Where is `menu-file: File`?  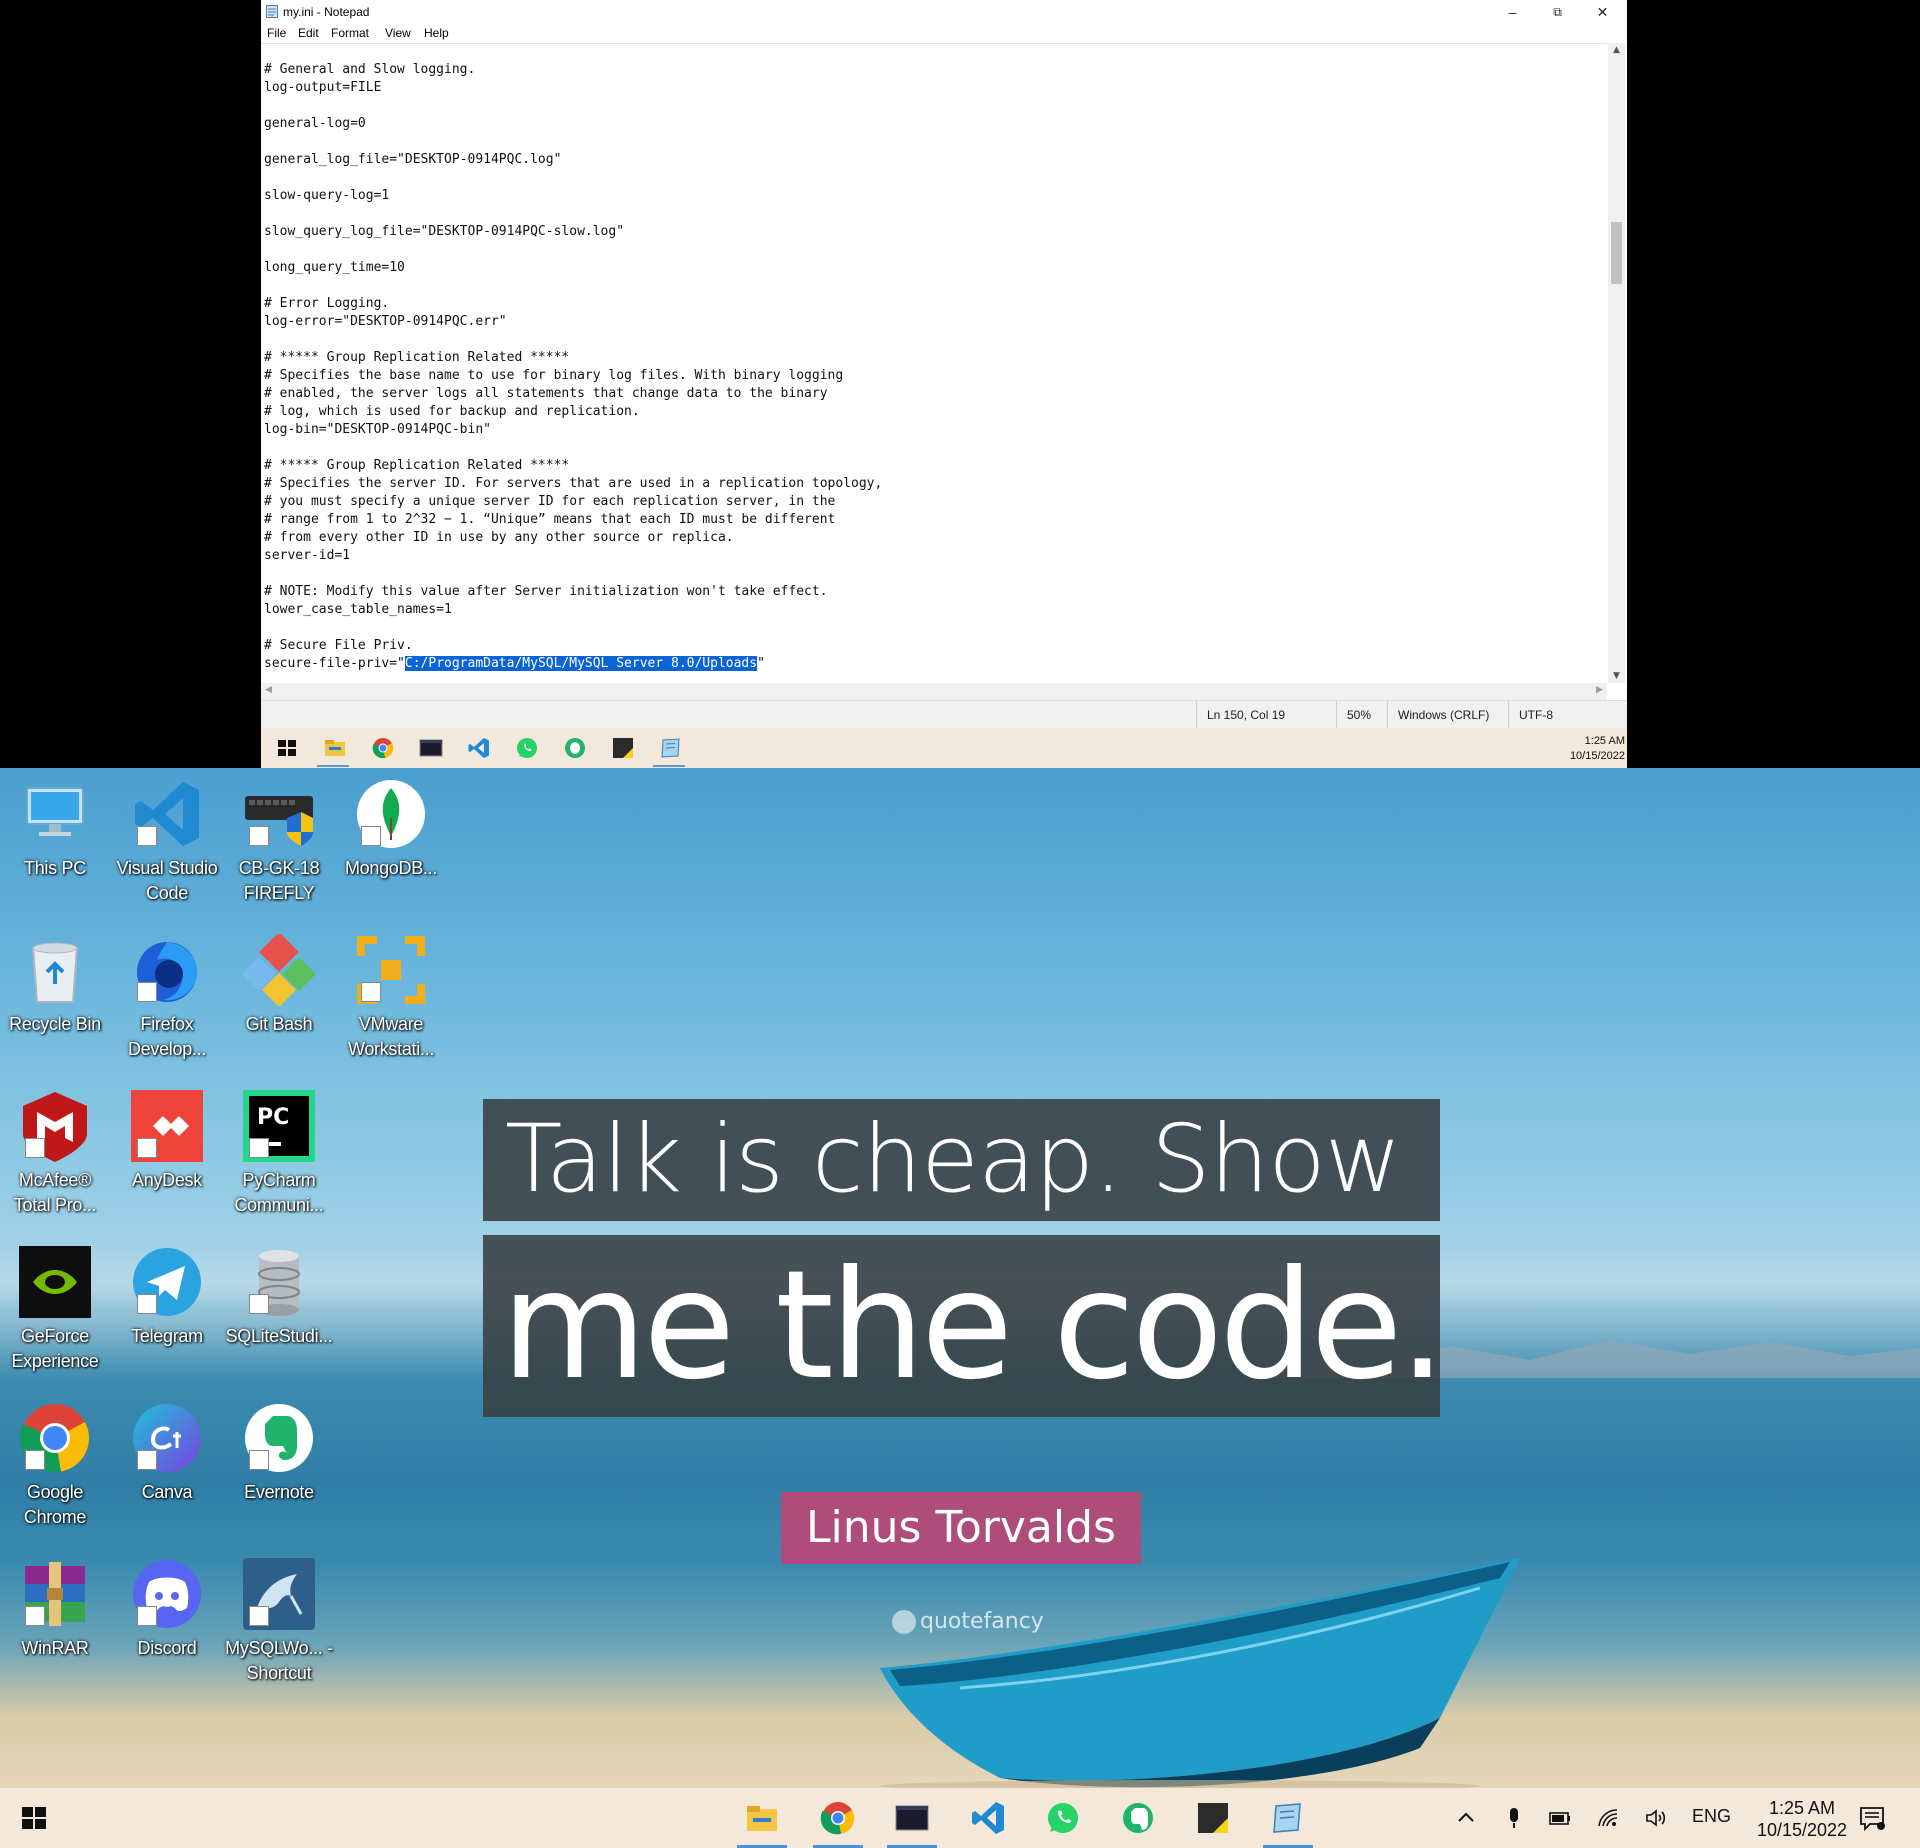 menu-file: File is located at coordinates (276, 33).